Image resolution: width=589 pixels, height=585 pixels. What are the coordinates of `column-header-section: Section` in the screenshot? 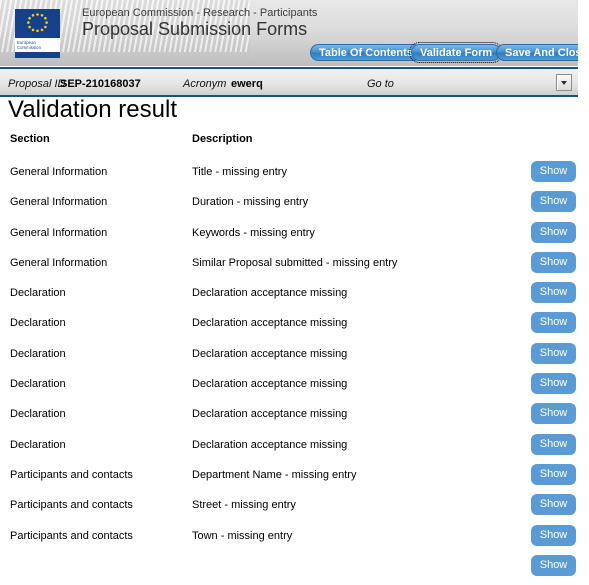 It's located at (30, 139).